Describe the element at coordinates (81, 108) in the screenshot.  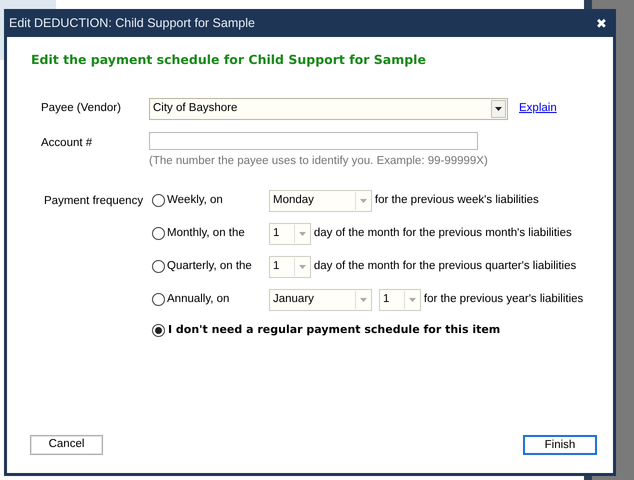
I see `field-label: Payee (Vendor)` at that location.